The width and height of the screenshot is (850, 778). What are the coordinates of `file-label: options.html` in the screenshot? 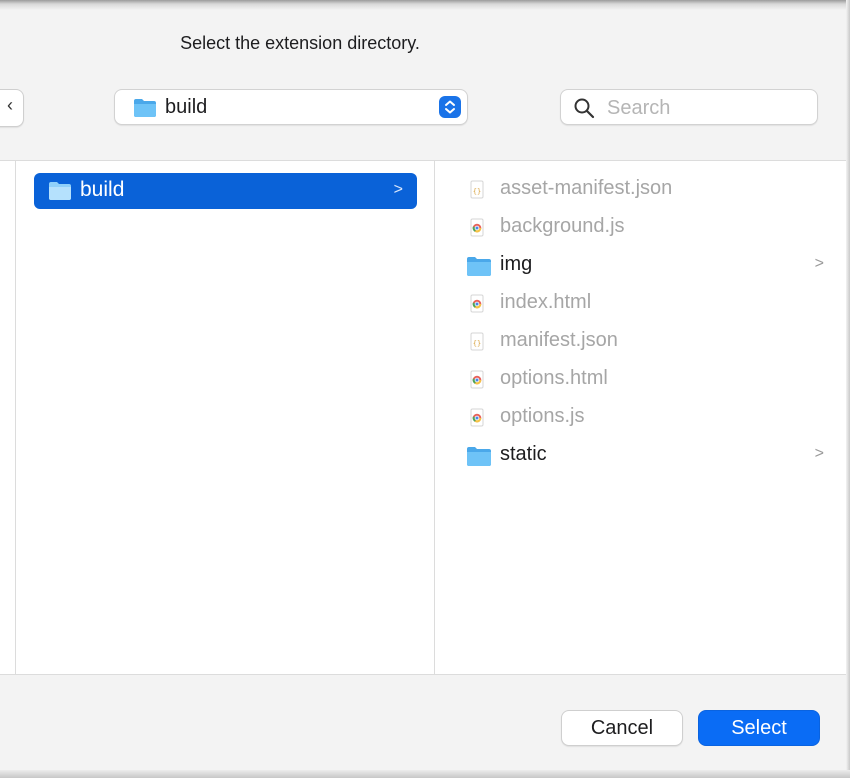 It's located at (554, 378).